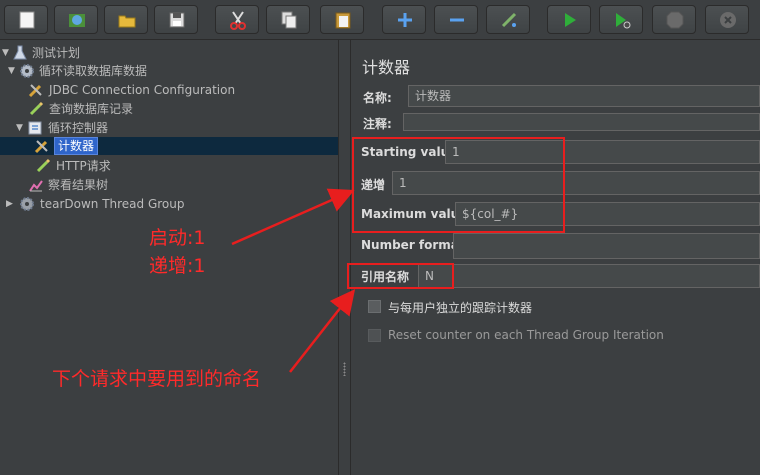 Image resolution: width=760 pixels, height=475 pixels. Describe the element at coordinates (581, 122) in the screenshot. I see `comment-field` at that location.